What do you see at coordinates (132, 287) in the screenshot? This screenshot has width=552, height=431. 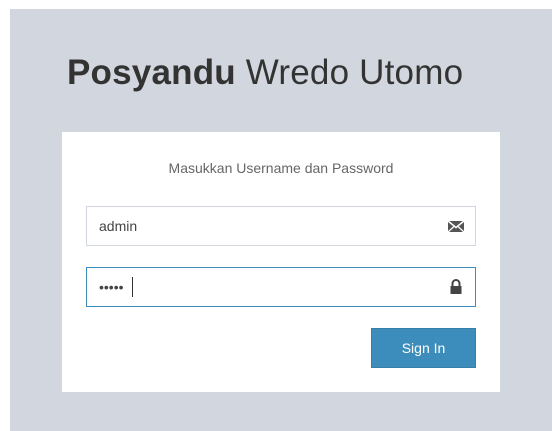 I see `text-cursor` at bounding box center [132, 287].